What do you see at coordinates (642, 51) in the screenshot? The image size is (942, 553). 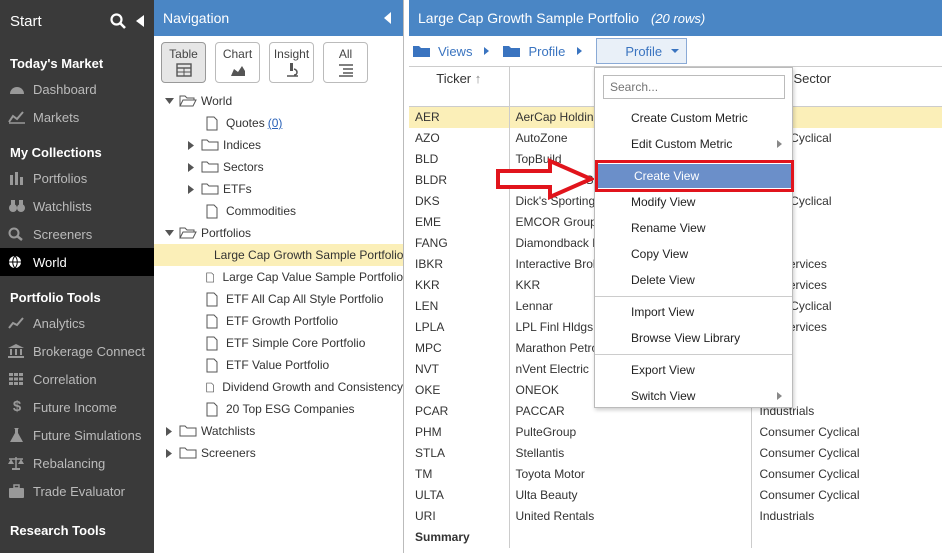 I see `view-dropdown-button: Profile` at bounding box center [642, 51].